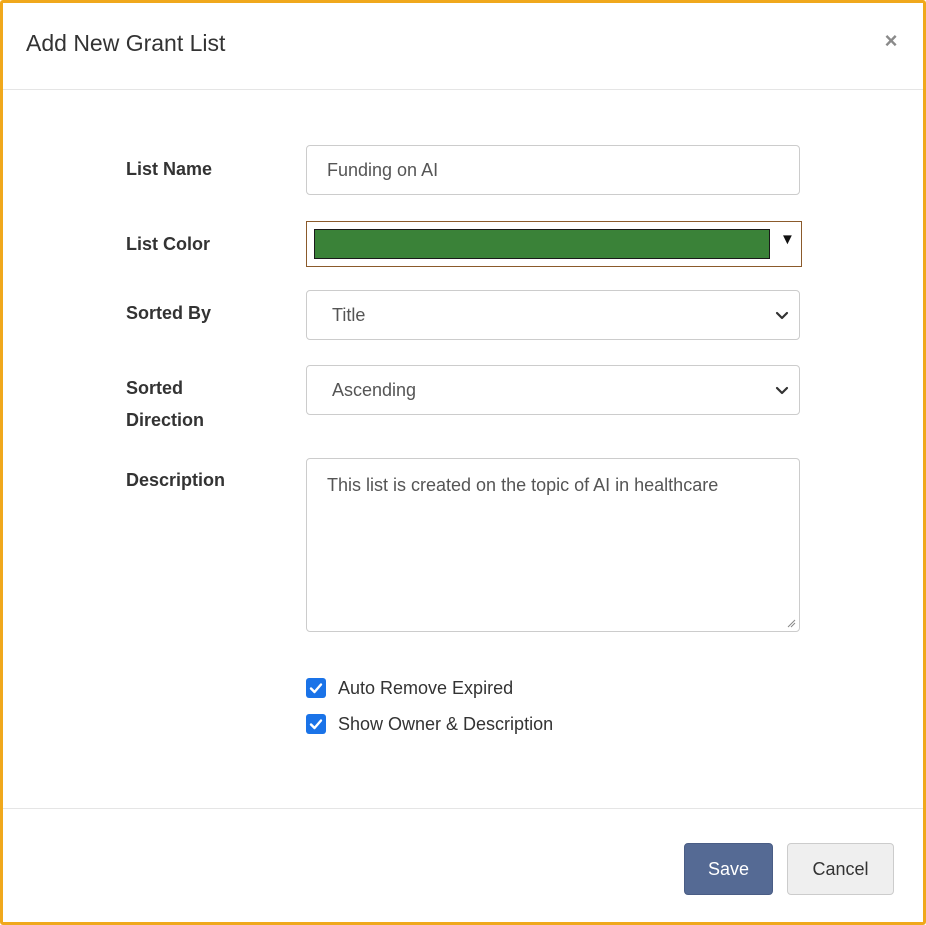 The width and height of the screenshot is (926, 925). I want to click on show-owner-description-label: Show Owner & Description, so click(446, 723).